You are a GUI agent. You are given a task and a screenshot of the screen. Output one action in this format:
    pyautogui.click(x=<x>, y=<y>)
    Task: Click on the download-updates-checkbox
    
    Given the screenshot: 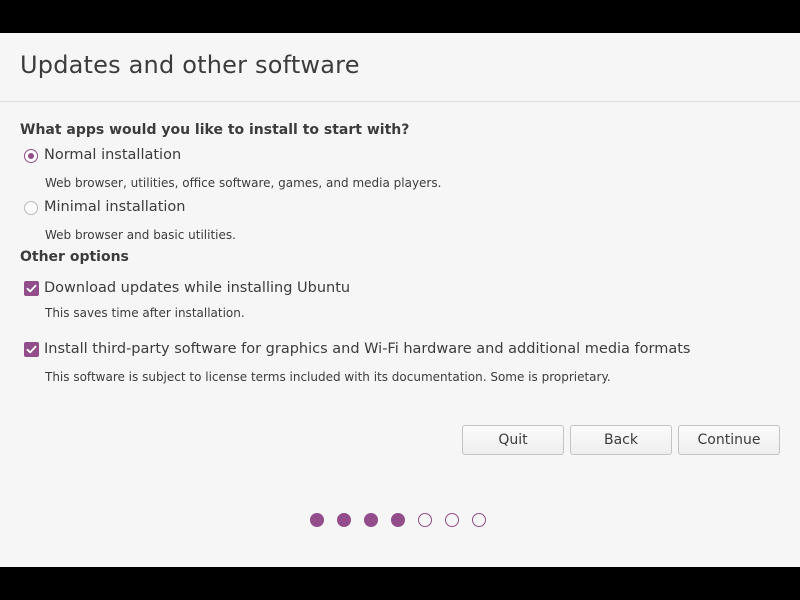 What is the action you would take?
    pyautogui.click(x=31, y=288)
    